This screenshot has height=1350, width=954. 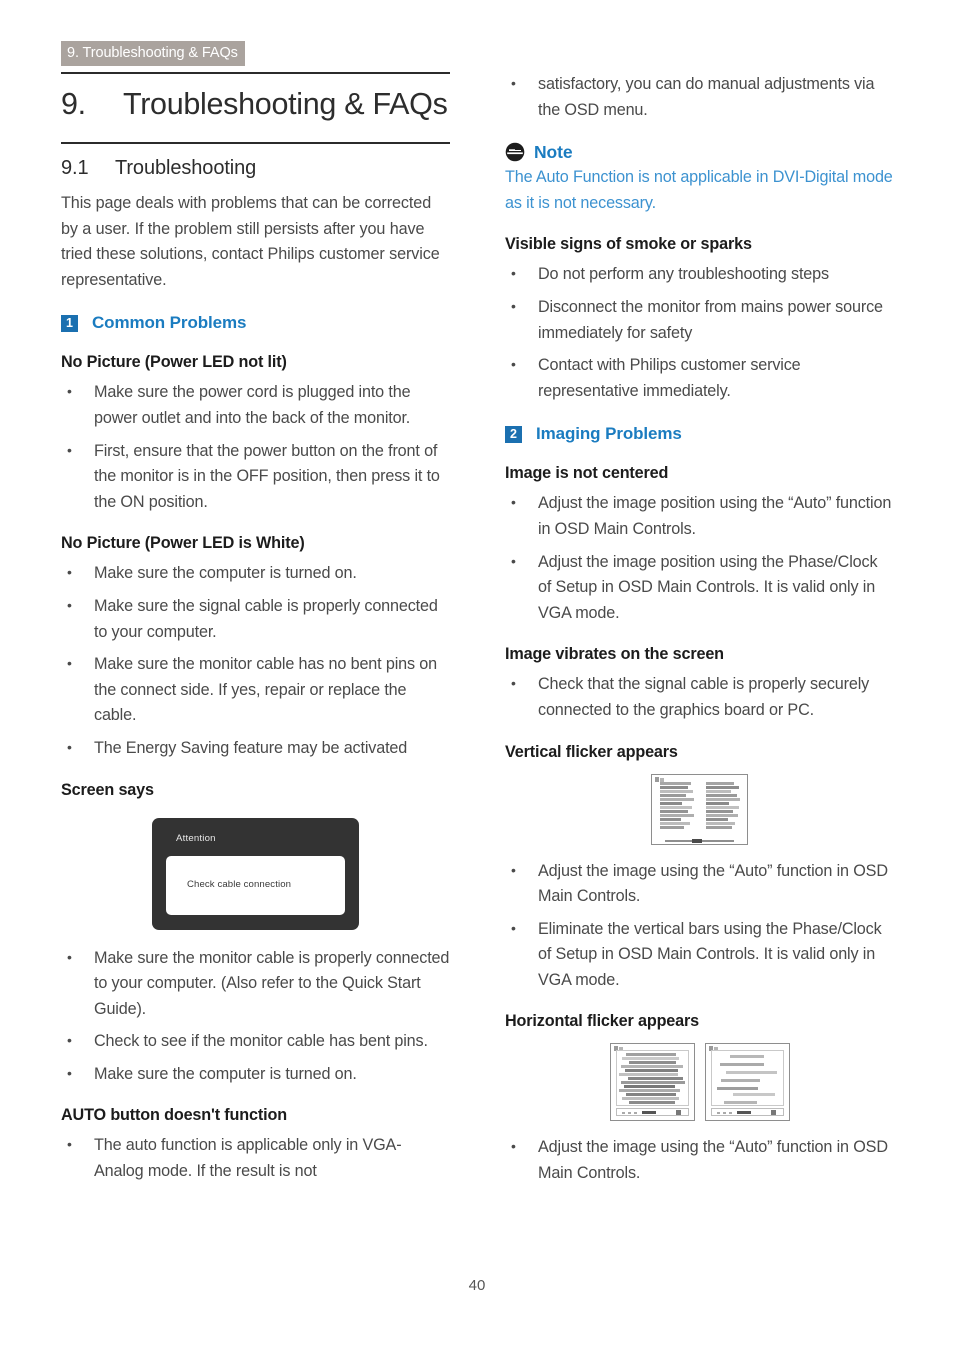 What do you see at coordinates (285, 104) in the screenshot?
I see `chapter-title-text: Troubleshooting & FAQs` at bounding box center [285, 104].